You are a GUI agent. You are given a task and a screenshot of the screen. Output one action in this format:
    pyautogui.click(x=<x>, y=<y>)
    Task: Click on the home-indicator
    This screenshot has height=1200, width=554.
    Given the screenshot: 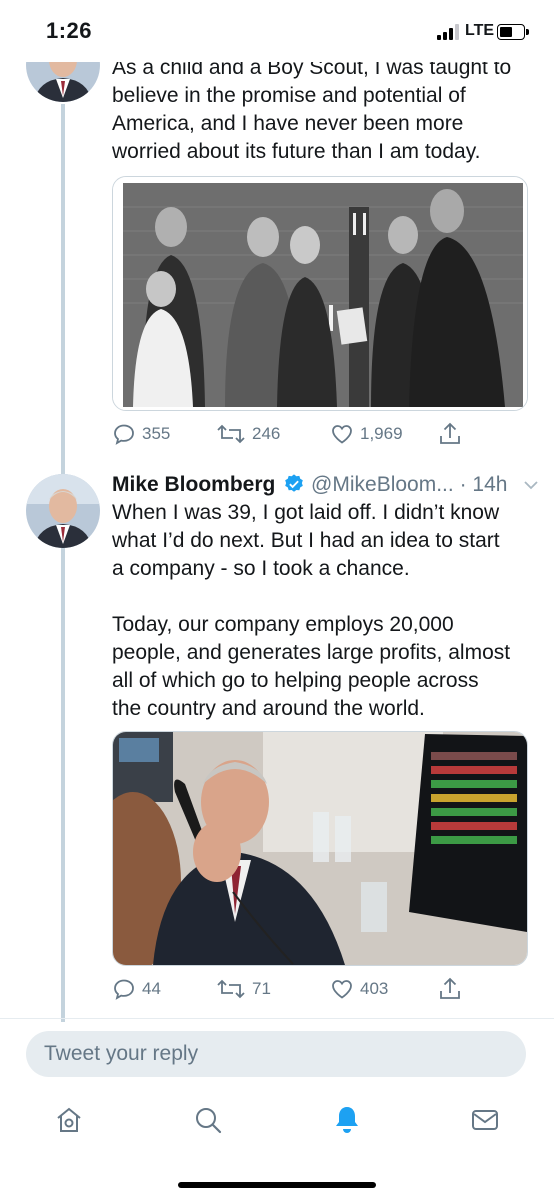 What is the action you would take?
    pyautogui.click(x=277, y=1185)
    